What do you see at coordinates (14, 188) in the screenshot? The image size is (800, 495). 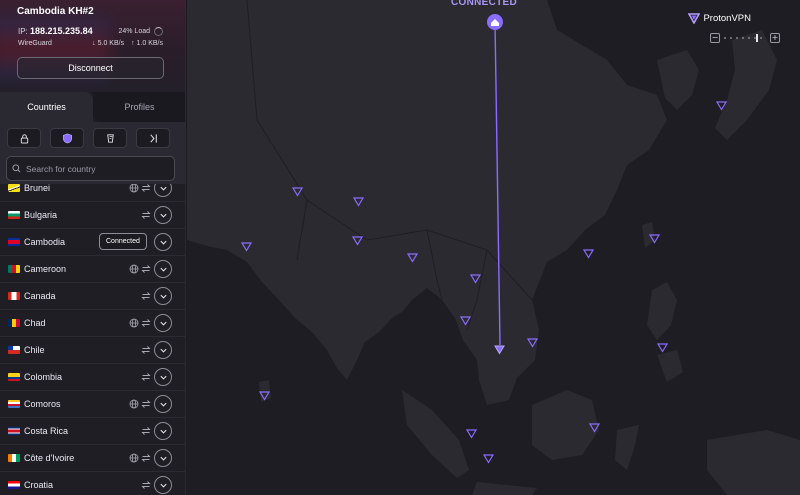 I see `flag-brunei-icon` at bounding box center [14, 188].